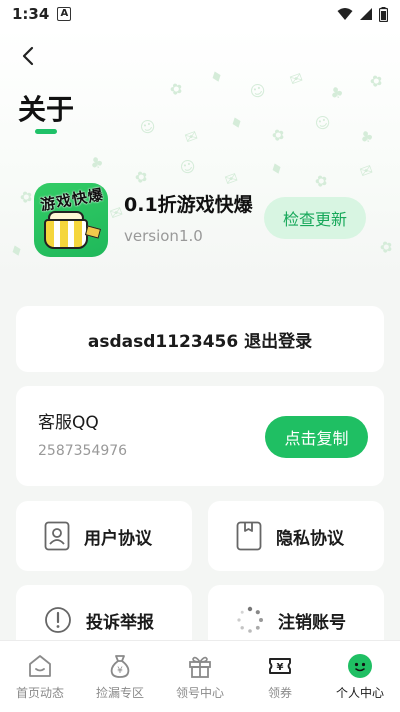 The height and width of the screenshot is (712, 400). I want to click on tab-account-center: 领号中心, so click(200, 676).